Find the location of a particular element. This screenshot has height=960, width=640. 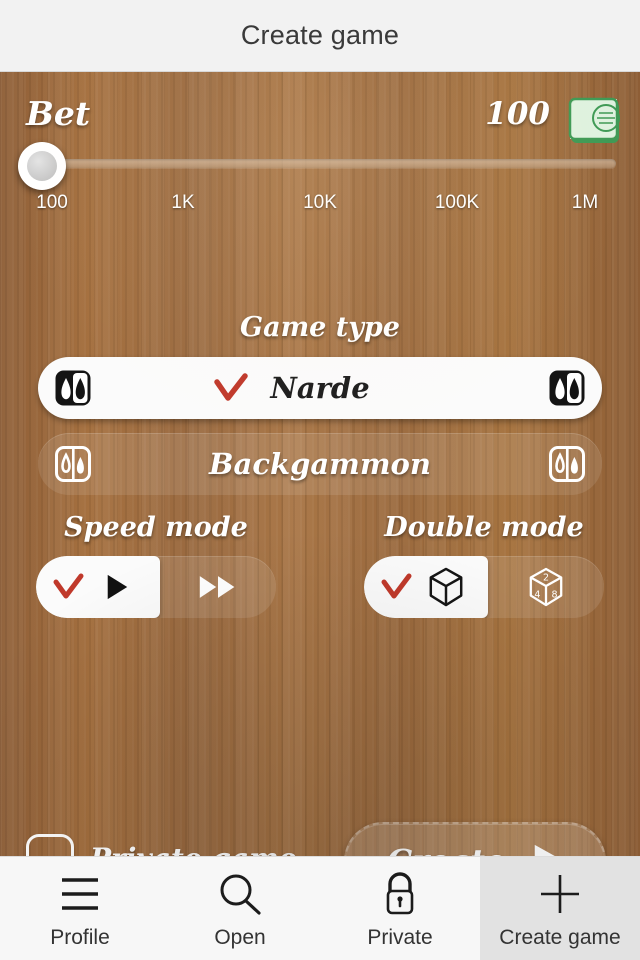

double-mode-segmented-control: 2 4 8 is located at coordinates (484, 587).